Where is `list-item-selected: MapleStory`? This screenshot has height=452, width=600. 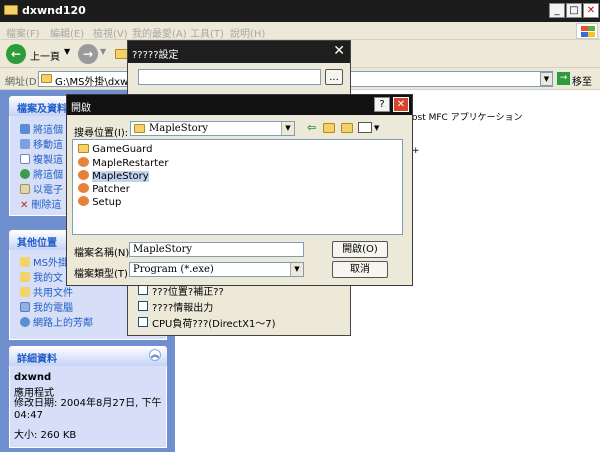
list-item-selected: MapleStory is located at coordinates (113, 176).